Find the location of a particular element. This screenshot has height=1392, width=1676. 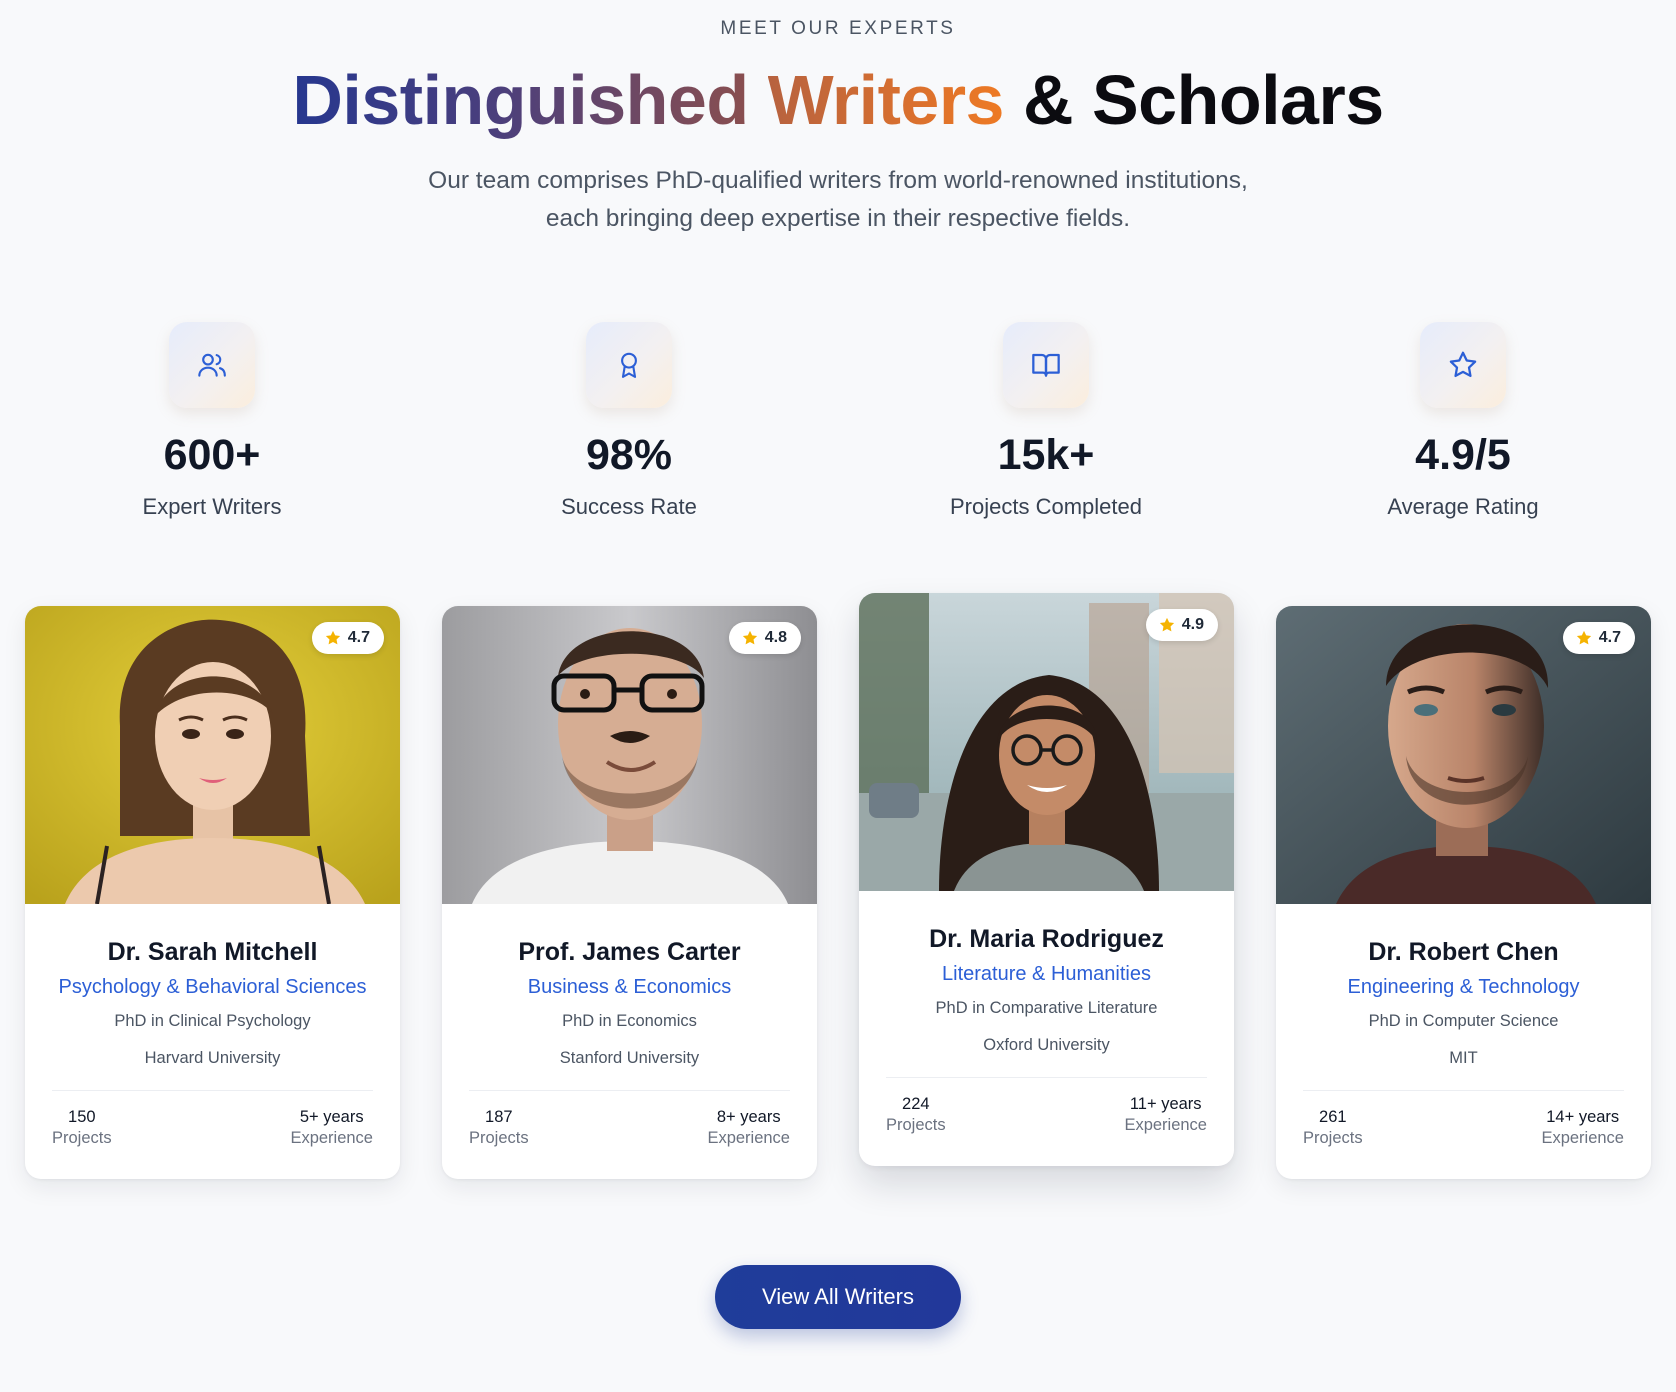

section-eyebrow: MEET OUR EXPERTS is located at coordinates (838, 28).